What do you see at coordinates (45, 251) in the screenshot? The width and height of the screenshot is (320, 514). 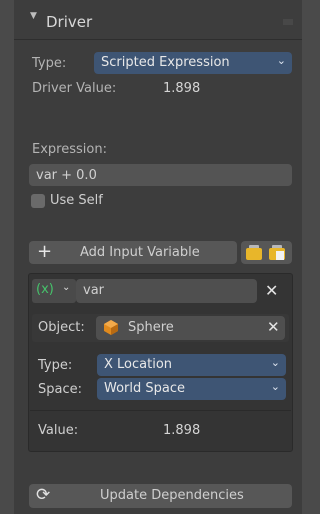 I see `plus-icon: +` at bounding box center [45, 251].